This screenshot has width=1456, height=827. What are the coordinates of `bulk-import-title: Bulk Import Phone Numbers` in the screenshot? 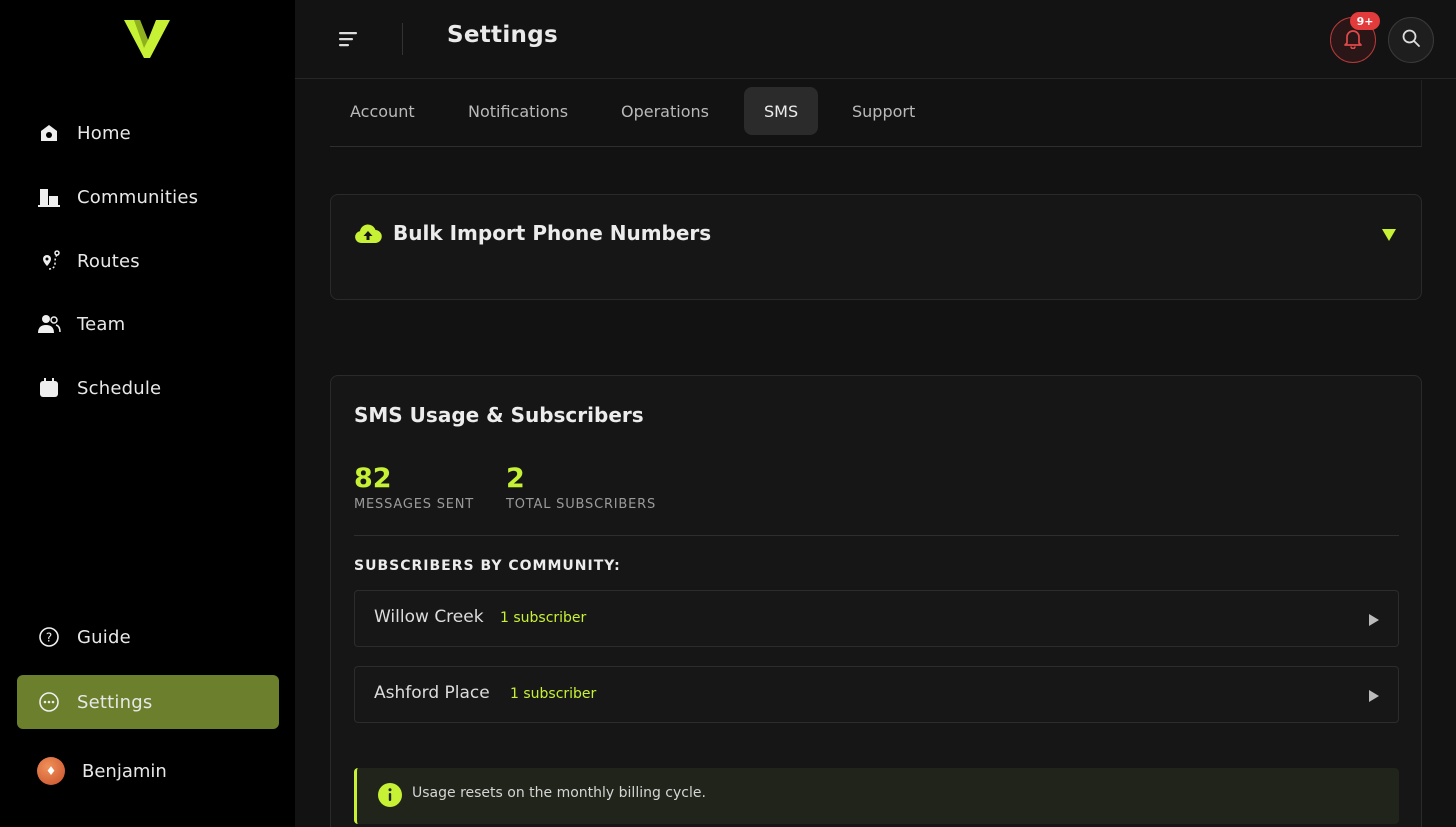 It's located at (552, 233).